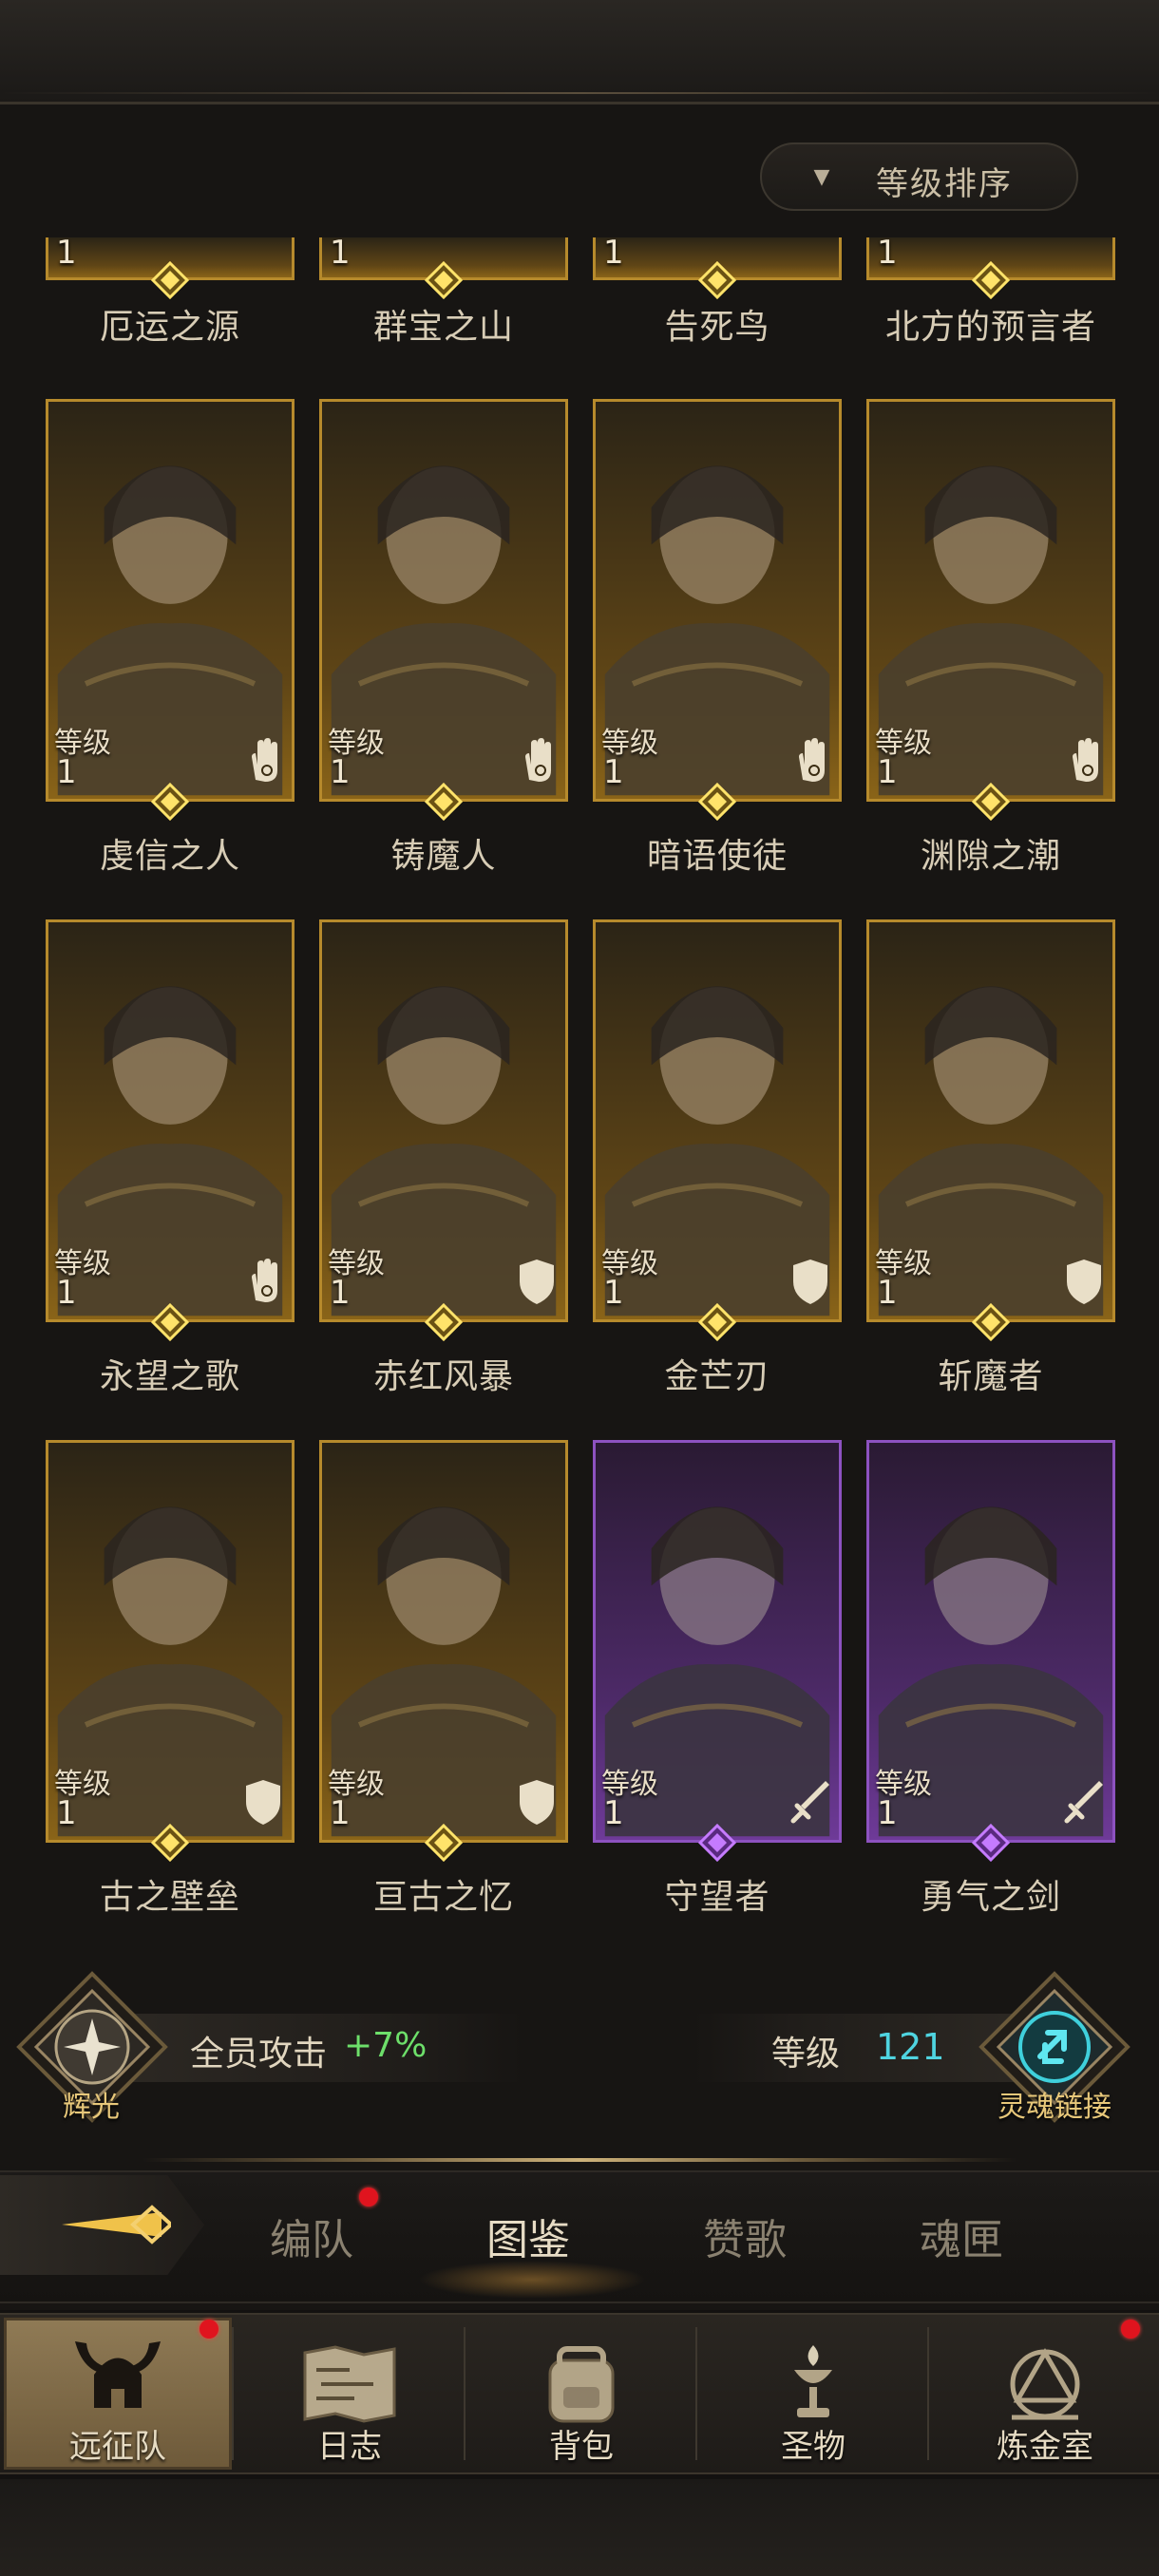  I want to click on hero-name: 亘古之忆, so click(443, 1897).